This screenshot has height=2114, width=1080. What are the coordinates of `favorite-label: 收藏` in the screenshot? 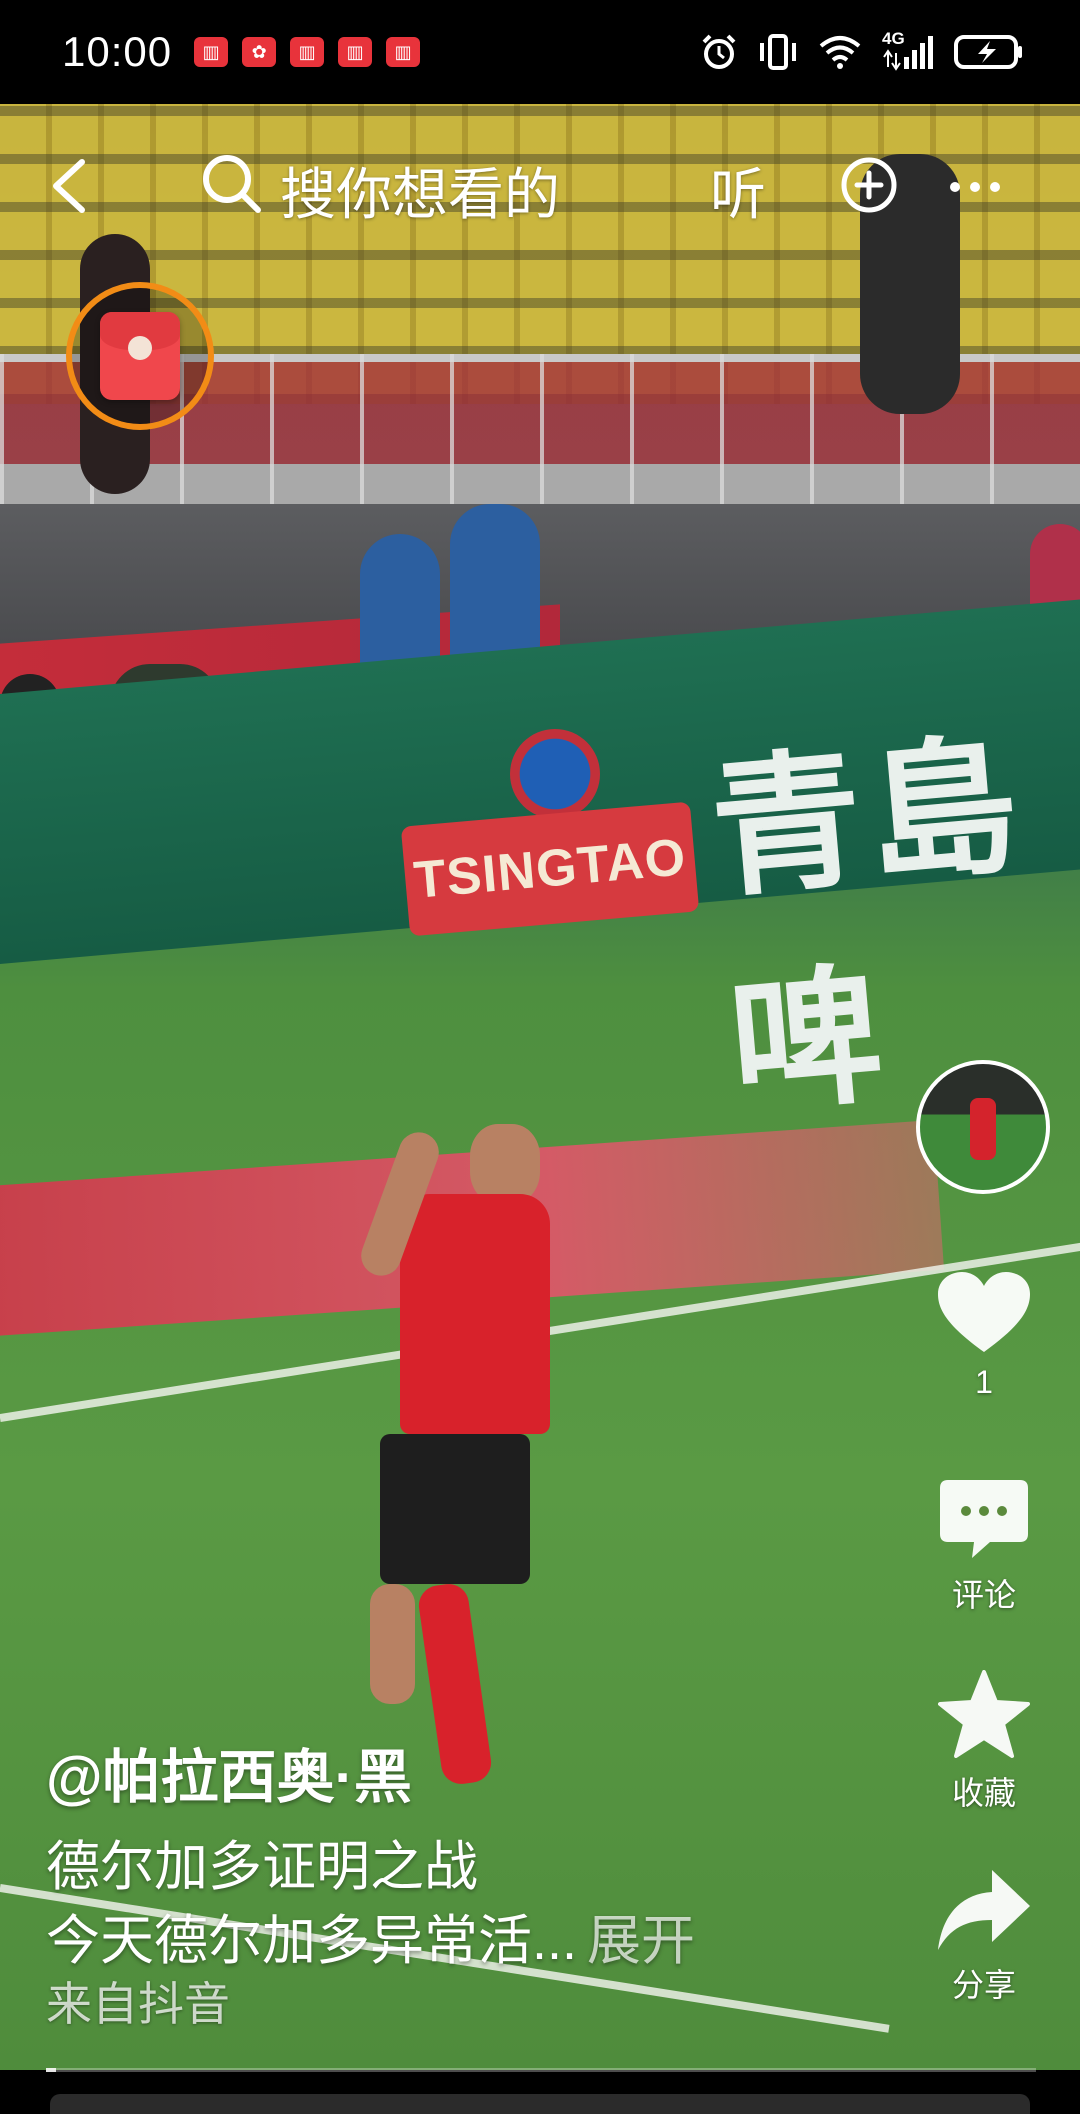 It's located at (983, 1793).